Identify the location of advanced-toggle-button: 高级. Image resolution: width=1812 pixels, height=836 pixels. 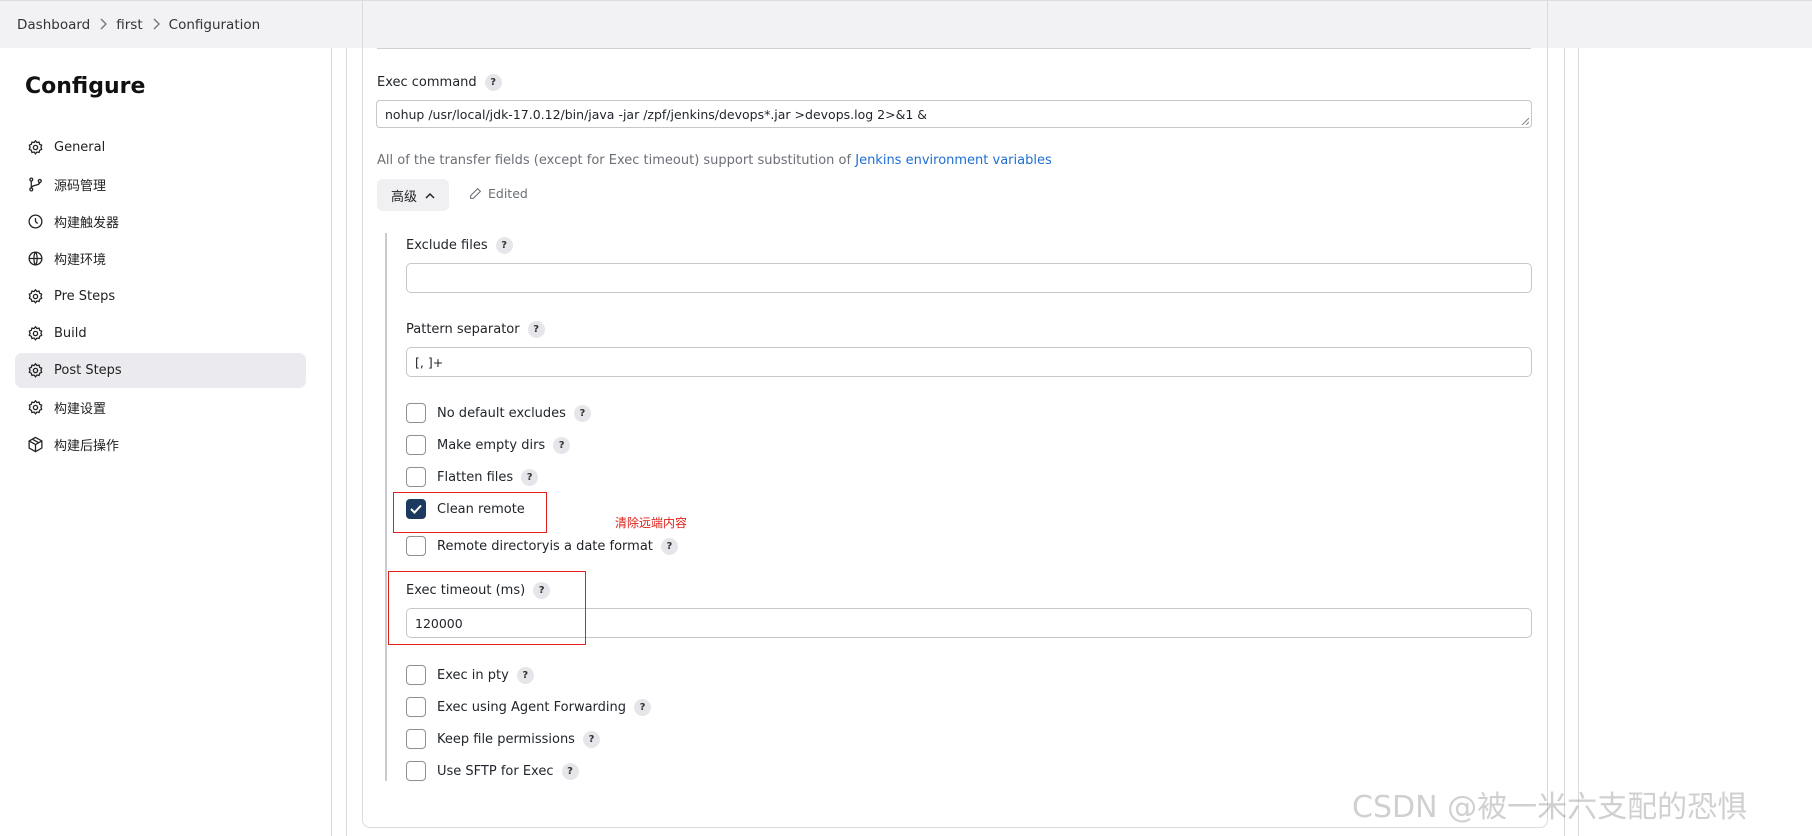
(413, 195).